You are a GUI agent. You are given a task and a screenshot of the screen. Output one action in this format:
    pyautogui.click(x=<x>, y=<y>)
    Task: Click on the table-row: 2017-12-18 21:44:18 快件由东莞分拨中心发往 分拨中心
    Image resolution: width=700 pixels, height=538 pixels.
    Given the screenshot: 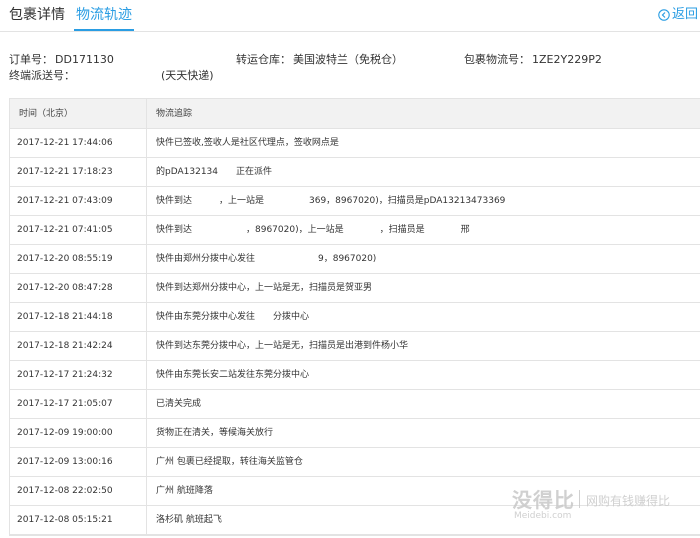 What is the action you would take?
    pyautogui.click(x=355, y=317)
    